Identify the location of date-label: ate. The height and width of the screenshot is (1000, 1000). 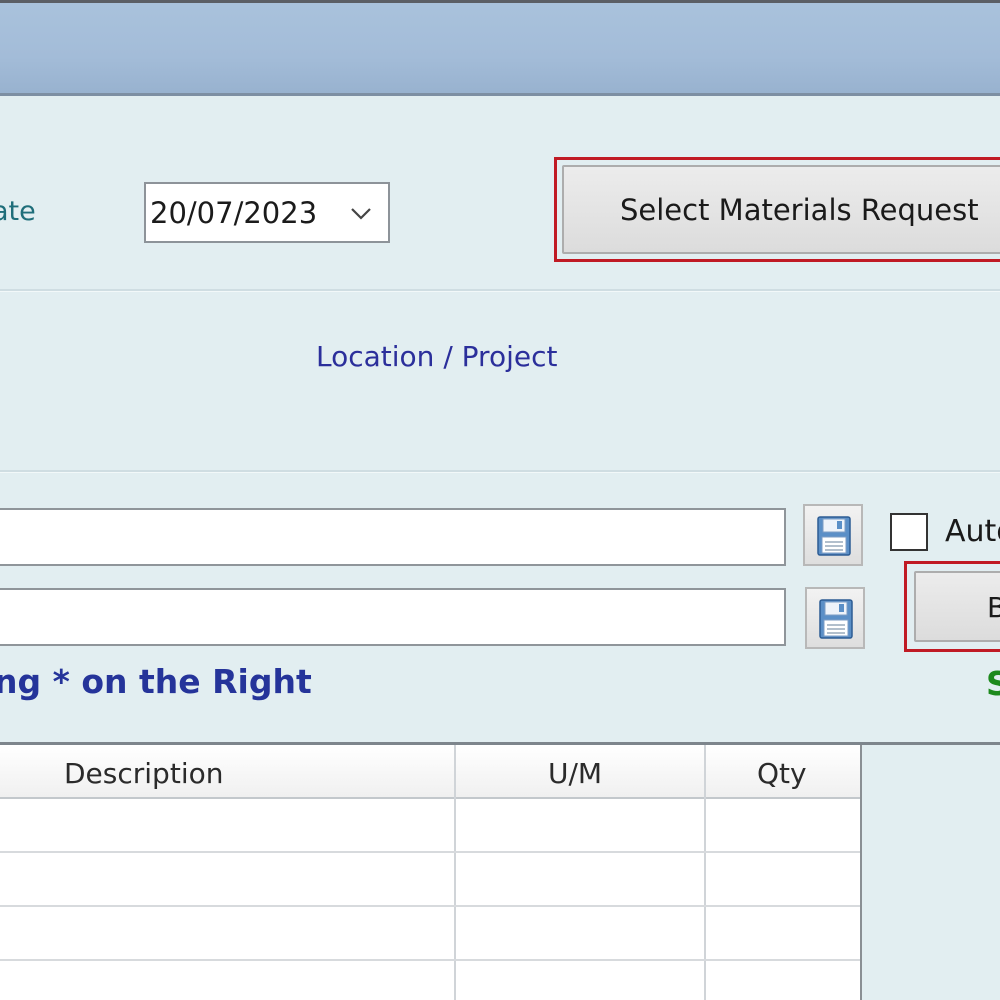
(18, 211).